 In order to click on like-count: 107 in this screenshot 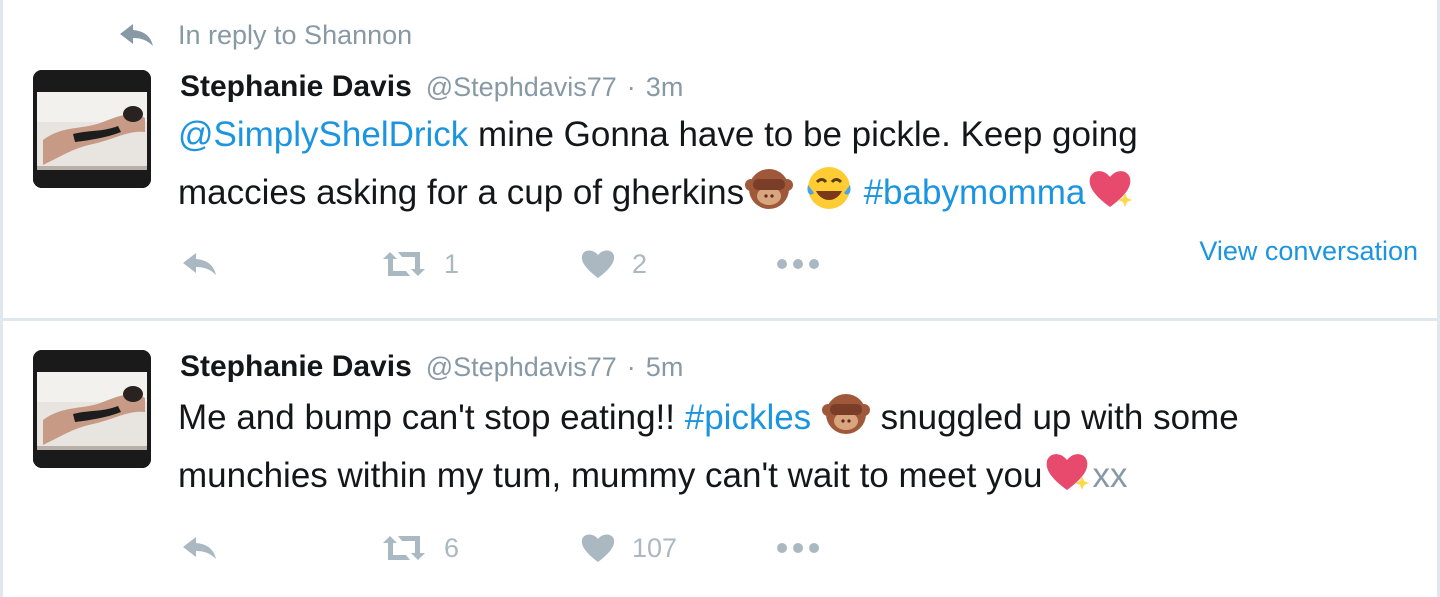, I will do `click(655, 547)`.